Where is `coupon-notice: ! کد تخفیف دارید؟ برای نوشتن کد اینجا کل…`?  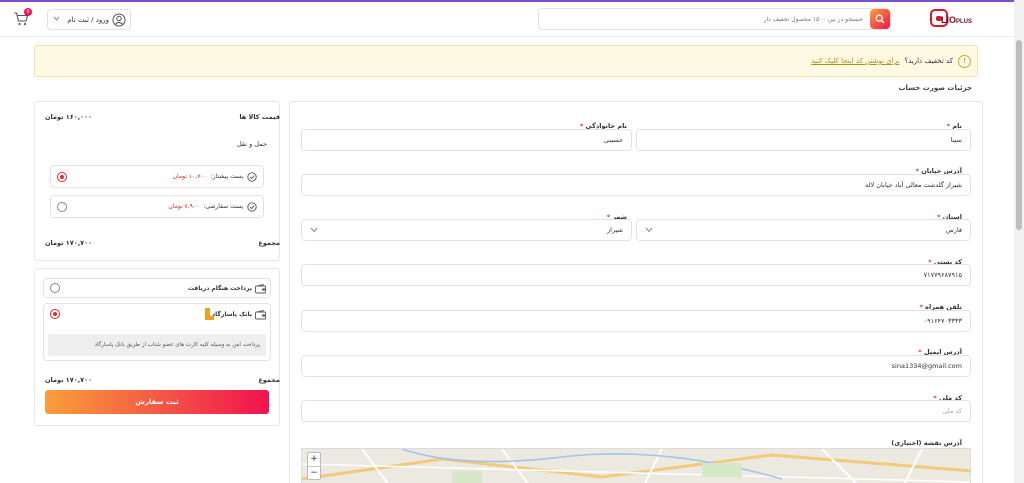
coupon-notice: ! کد تخفیف دارید؟ برای نوشتن کد اینجا کل… is located at coordinates (506, 61).